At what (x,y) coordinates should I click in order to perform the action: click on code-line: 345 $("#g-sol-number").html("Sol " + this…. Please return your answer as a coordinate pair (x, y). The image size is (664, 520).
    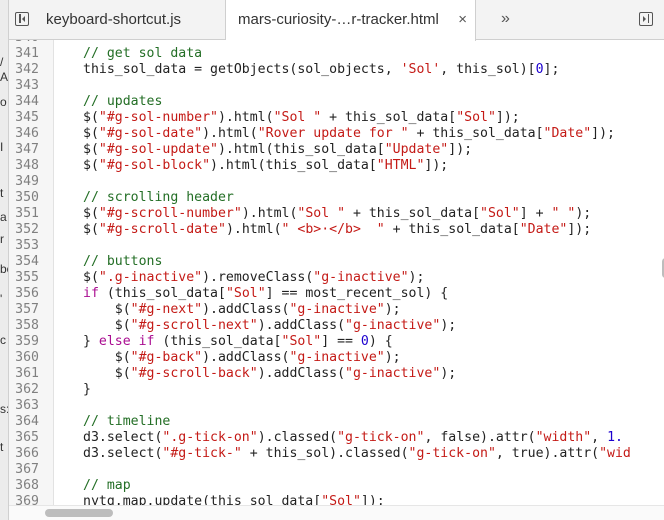
    Looking at the image, I should click on (336, 118).